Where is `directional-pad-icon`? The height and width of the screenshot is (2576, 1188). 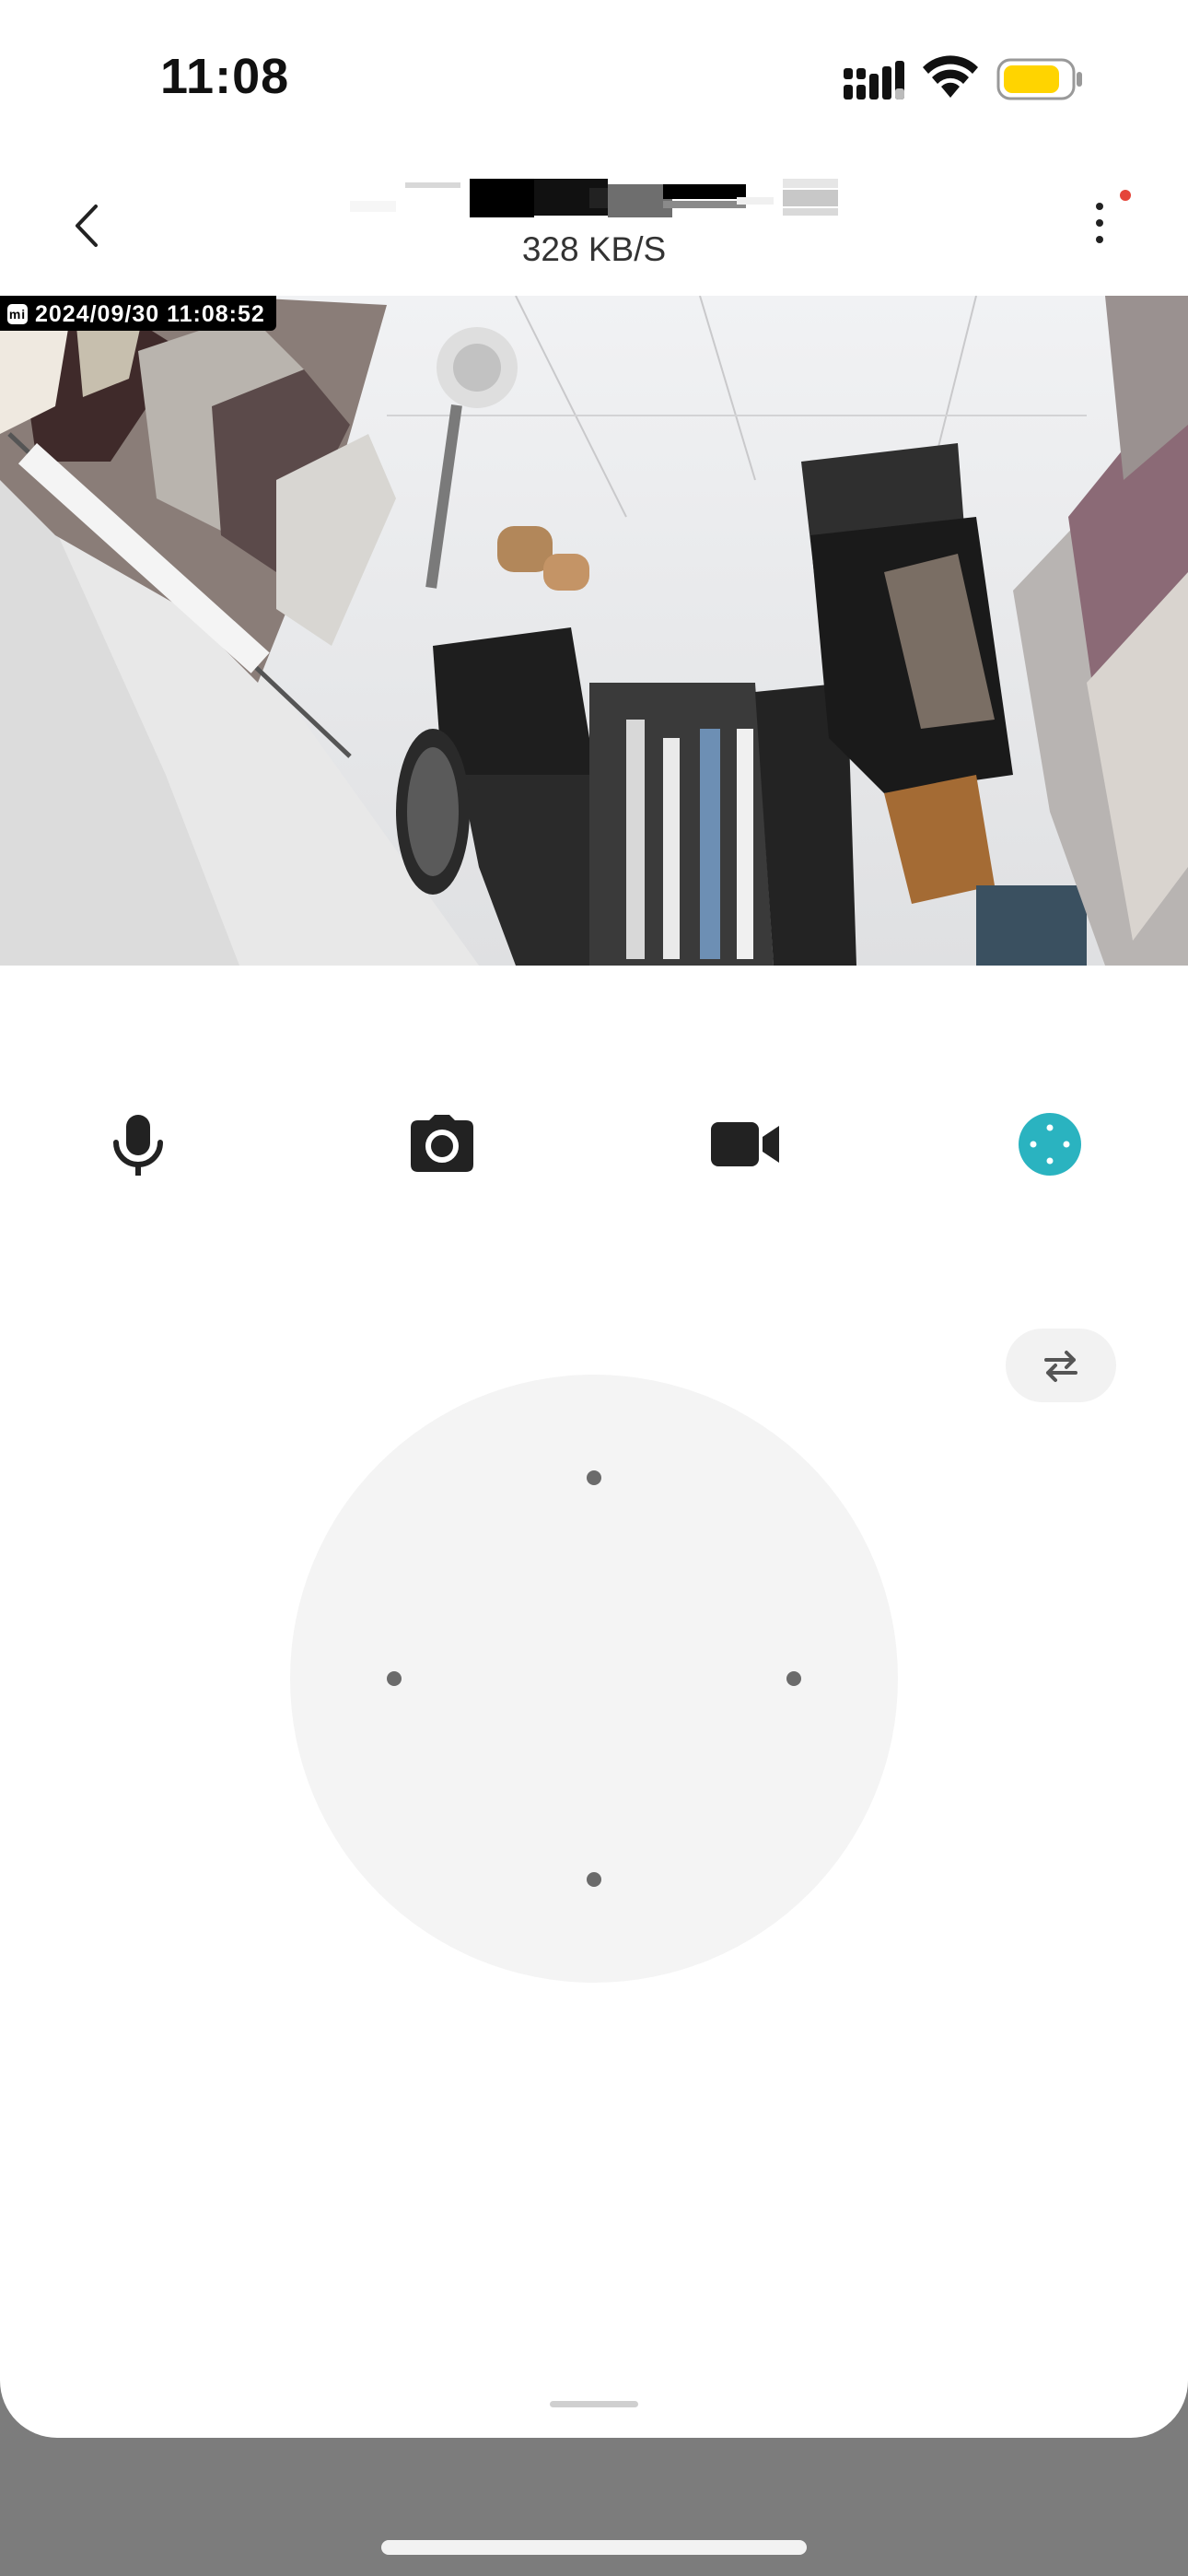 directional-pad-icon is located at coordinates (1050, 1144).